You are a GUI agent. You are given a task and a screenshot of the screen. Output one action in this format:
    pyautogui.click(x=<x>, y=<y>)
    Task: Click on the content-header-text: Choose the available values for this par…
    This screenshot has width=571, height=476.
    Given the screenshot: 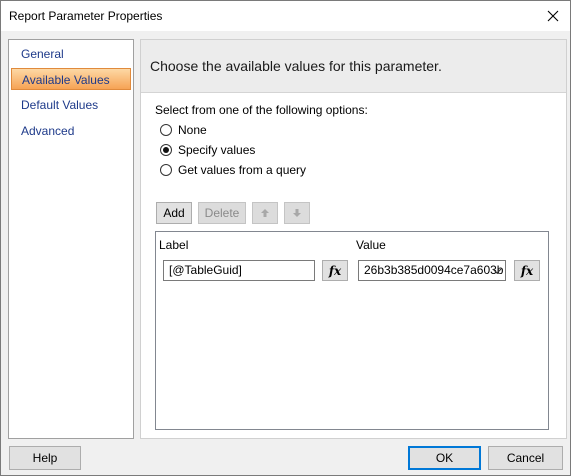 What is the action you would take?
    pyautogui.click(x=296, y=66)
    